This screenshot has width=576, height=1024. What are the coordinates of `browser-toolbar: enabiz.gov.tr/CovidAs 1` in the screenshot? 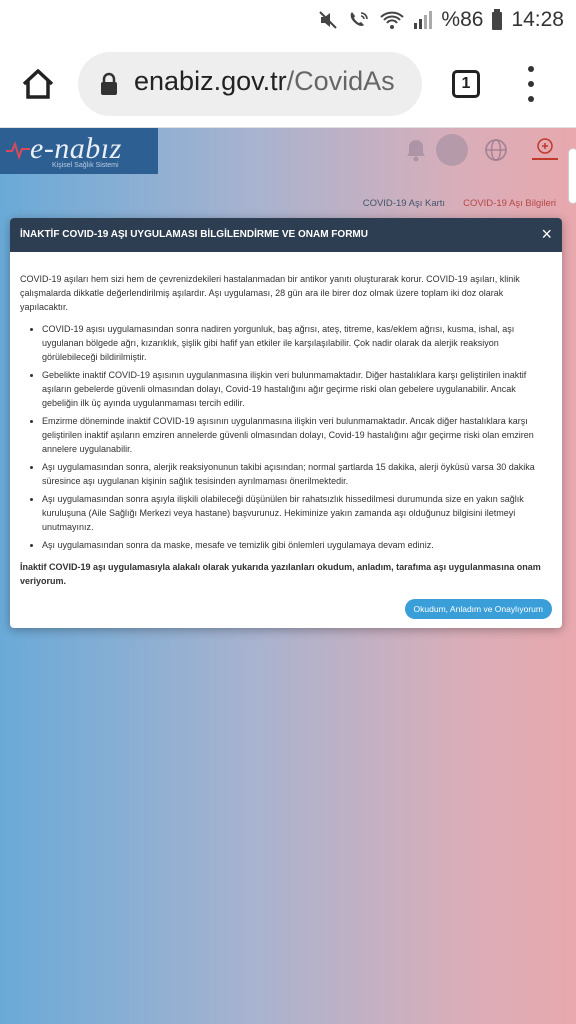 It's located at (288, 84).